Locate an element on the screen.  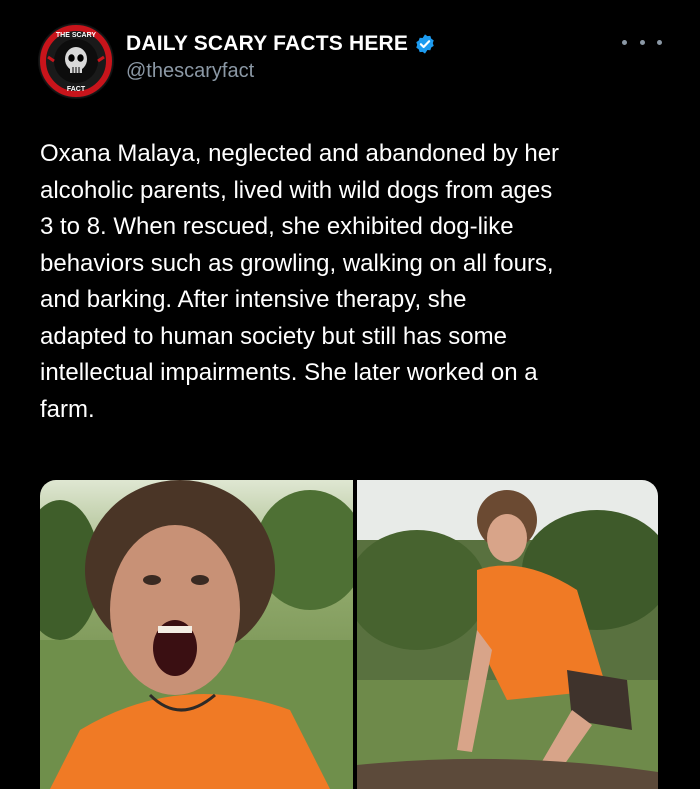
svg-text: FACT is located at coordinates (76, 89).